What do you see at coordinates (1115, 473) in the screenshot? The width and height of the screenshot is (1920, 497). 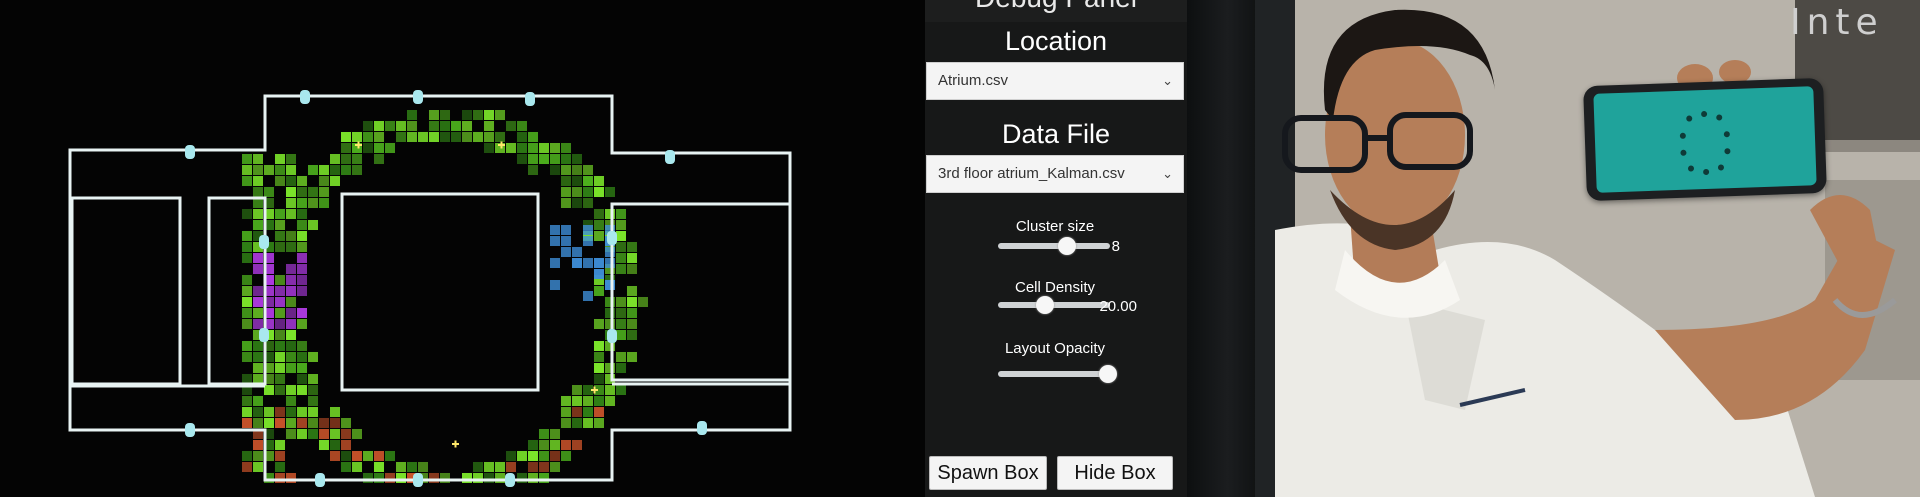 I see `hide-box-button: Hide Box` at bounding box center [1115, 473].